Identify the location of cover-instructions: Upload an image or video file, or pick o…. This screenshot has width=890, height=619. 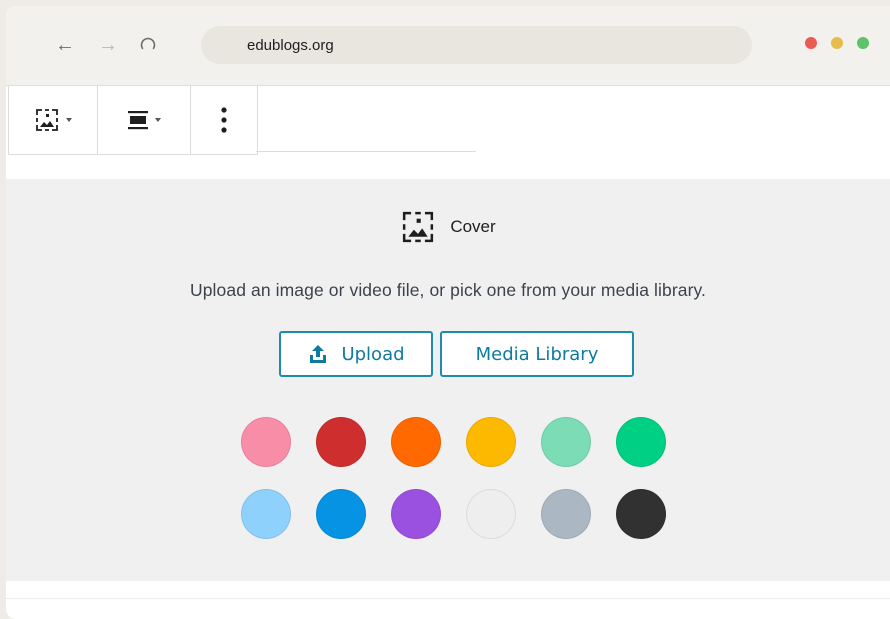
(448, 290).